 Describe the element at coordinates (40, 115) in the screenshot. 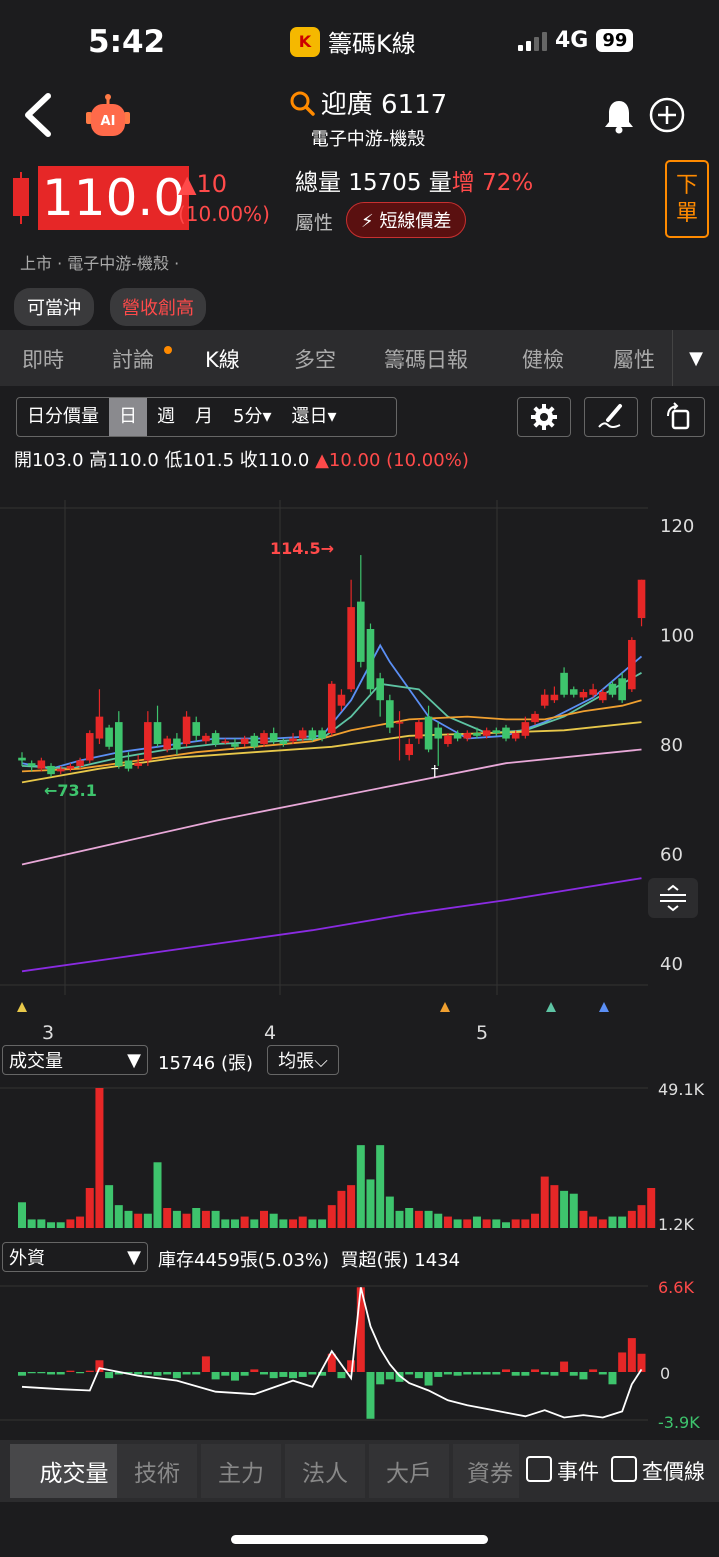

I see `back-arrow-icon` at that location.